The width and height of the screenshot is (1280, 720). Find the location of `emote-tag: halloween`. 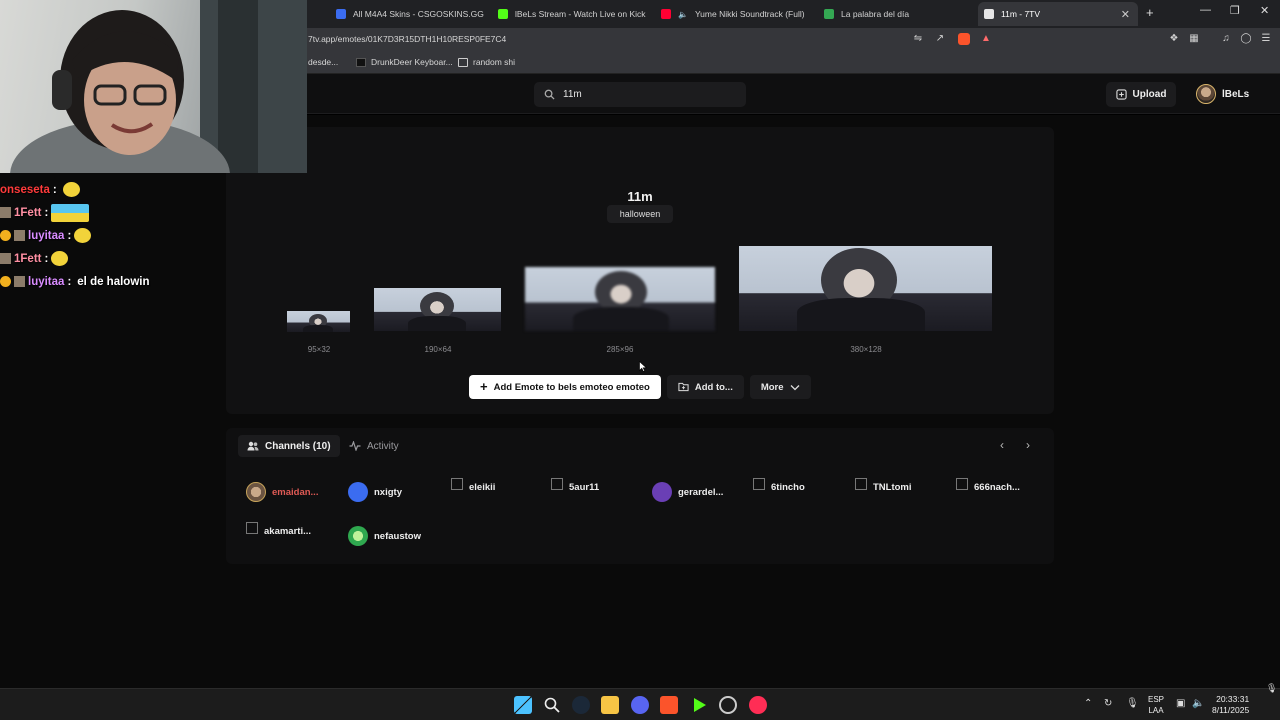

emote-tag: halloween is located at coordinates (640, 214).